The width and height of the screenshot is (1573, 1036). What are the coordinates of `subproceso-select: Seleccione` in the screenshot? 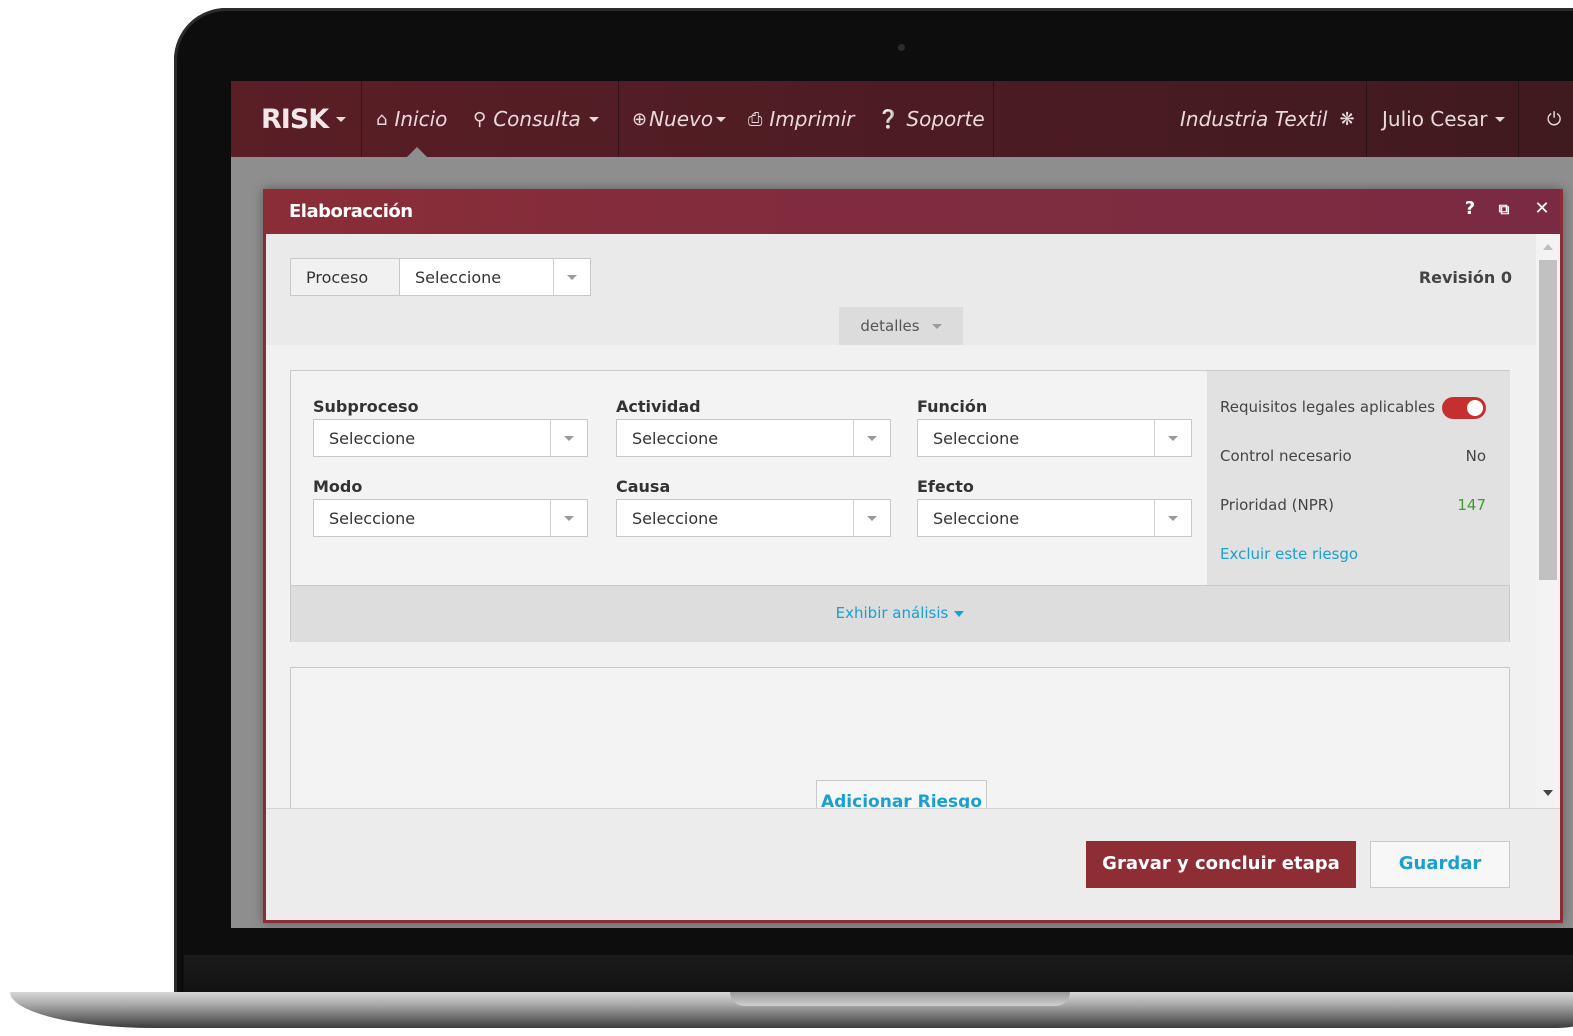 It's located at (450, 438).